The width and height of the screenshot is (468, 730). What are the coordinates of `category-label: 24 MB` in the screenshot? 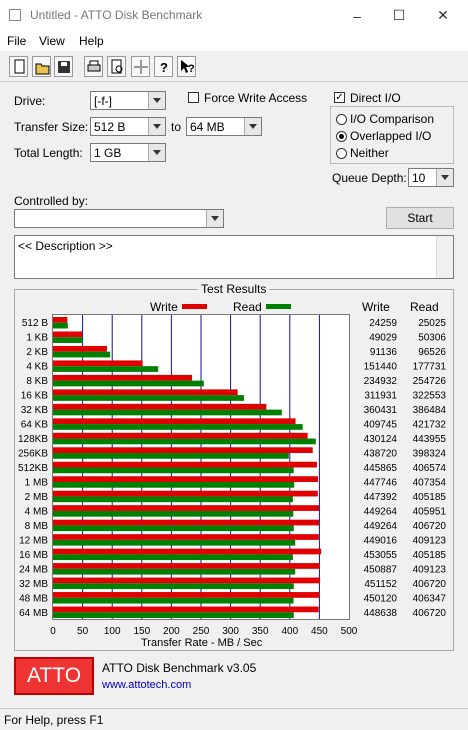 It's located at (33, 569).